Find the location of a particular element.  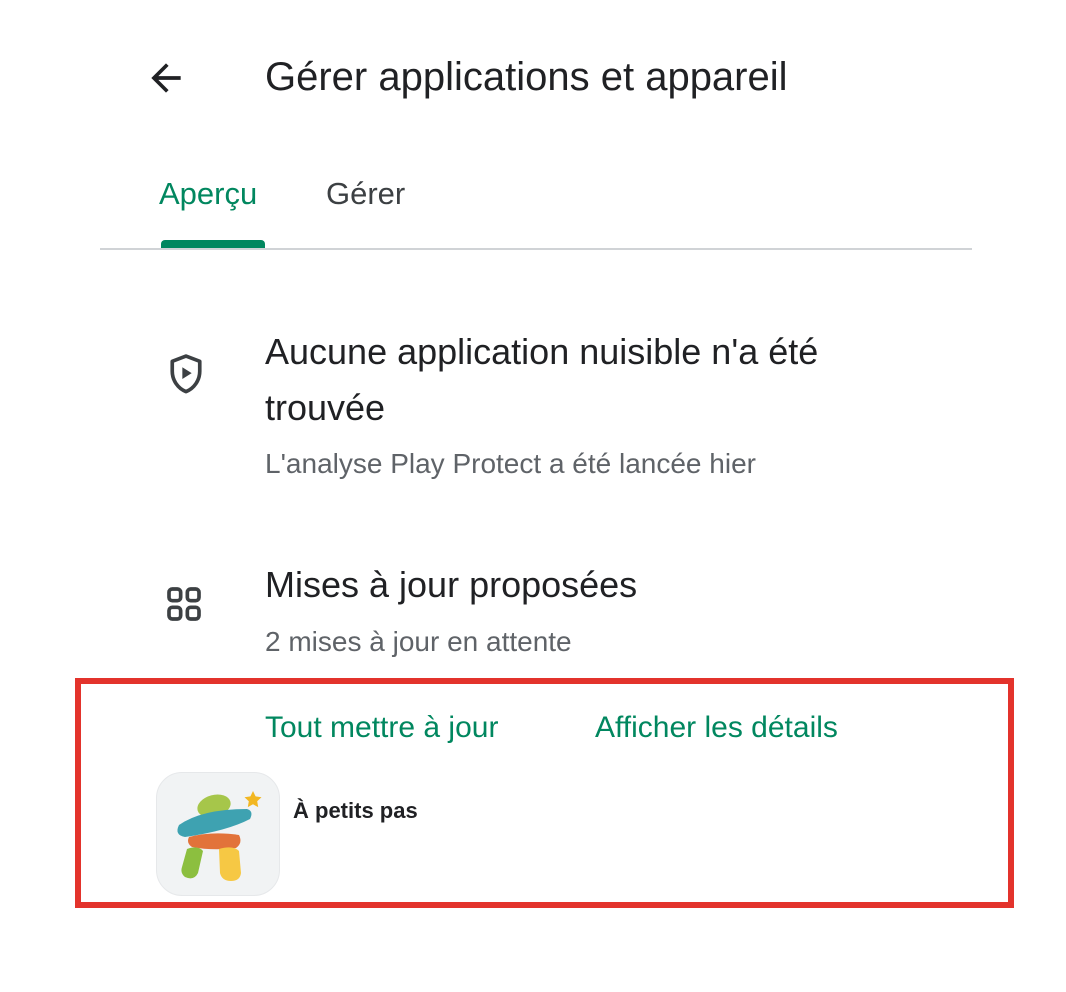

protect-title-line2: trouvée is located at coordinates (325, 407).